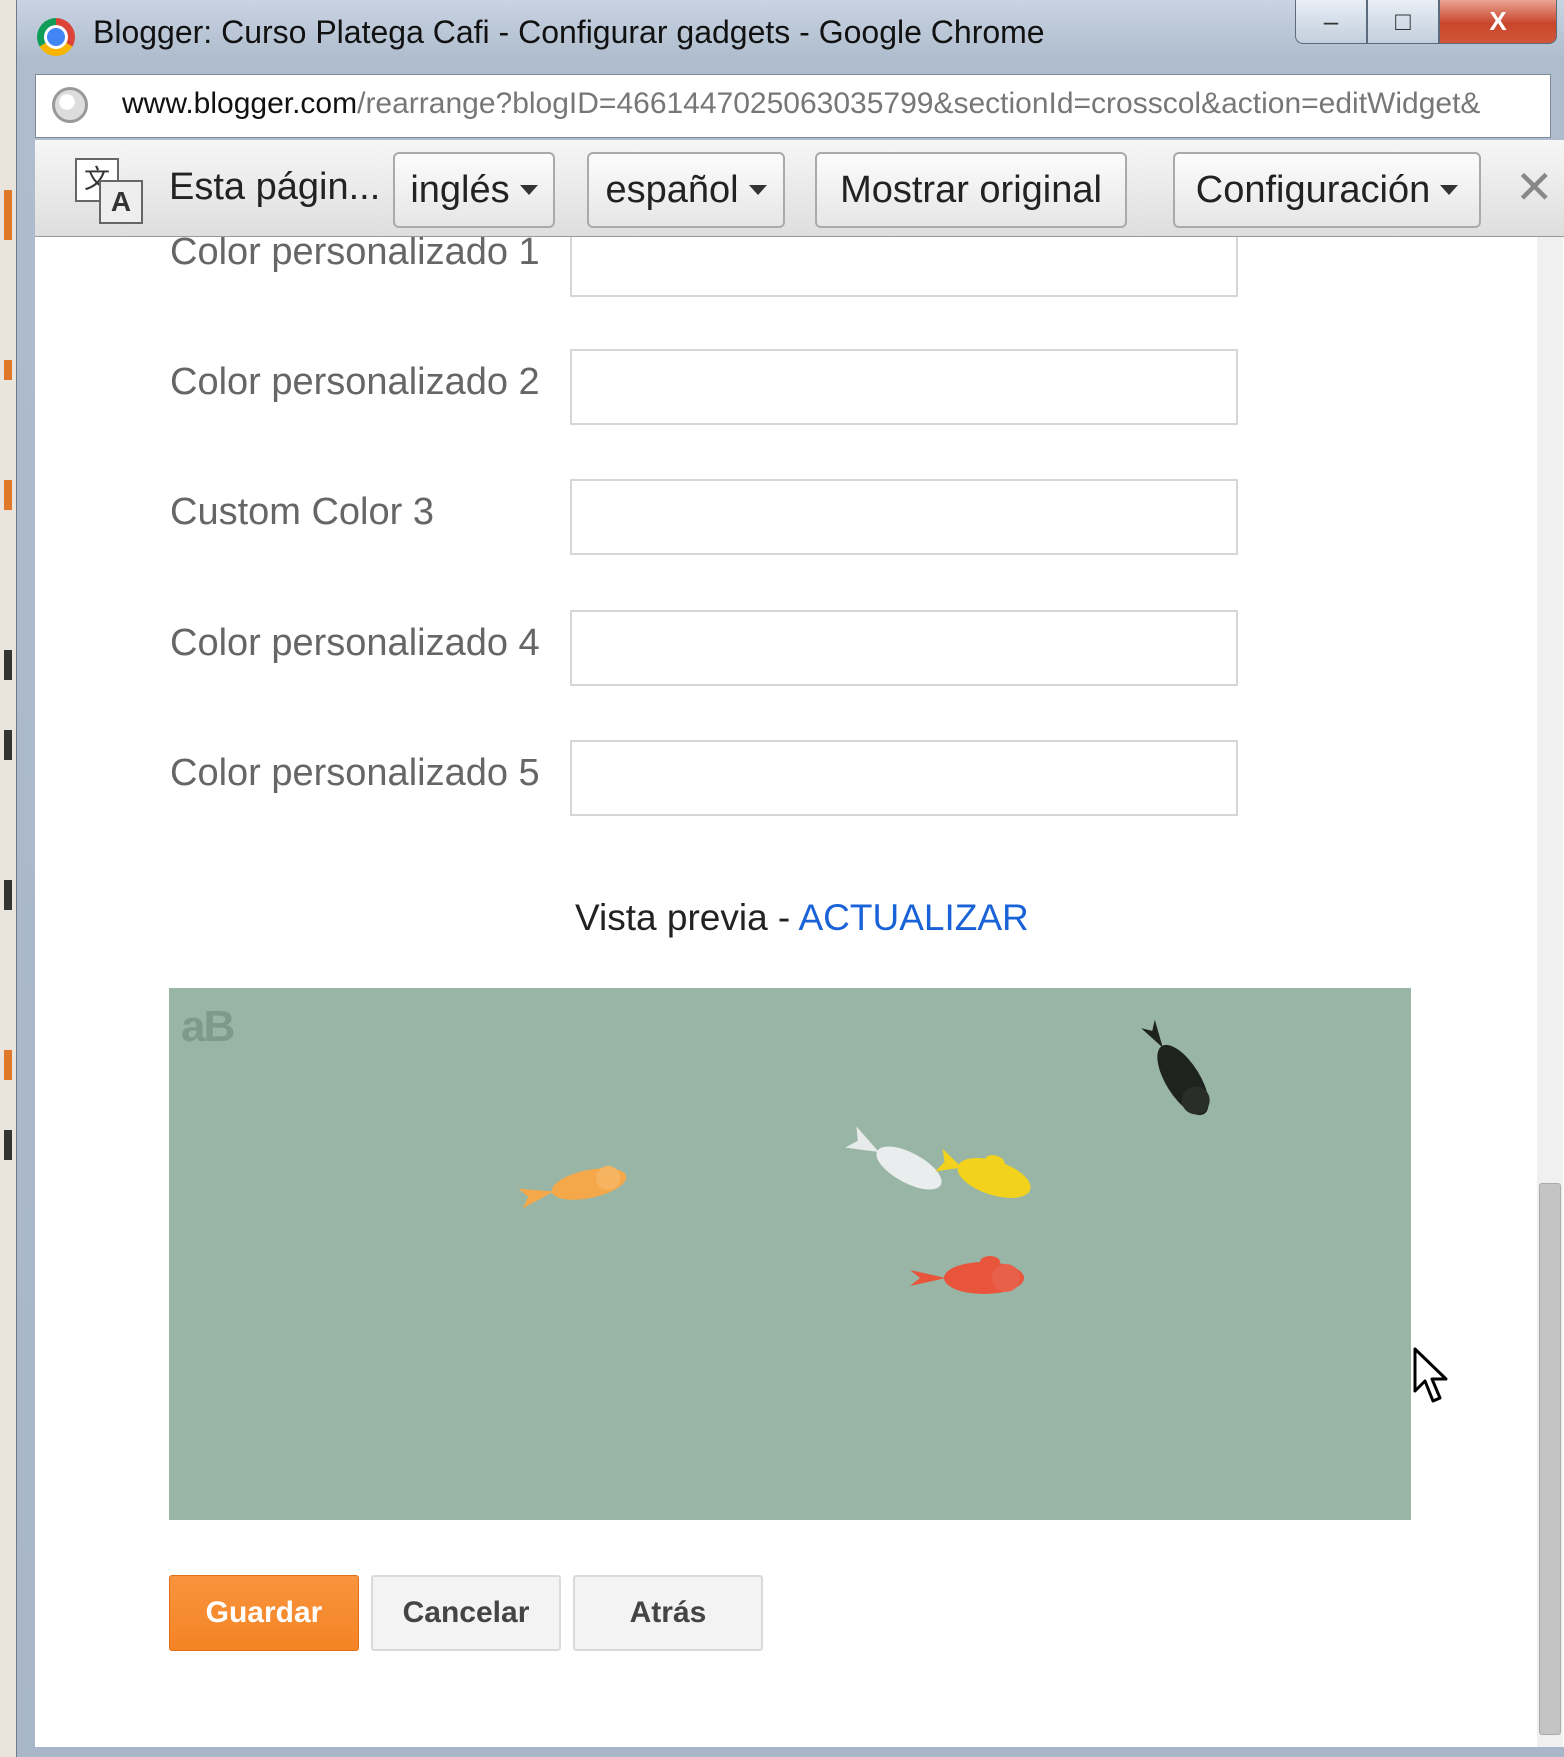 The width and height of the screenshot is (1564, 1757). Describe the element at coordinates (355, 773) in the screenshot. I see `field-label-custom-color-5: Color personalizado 5` at that location.